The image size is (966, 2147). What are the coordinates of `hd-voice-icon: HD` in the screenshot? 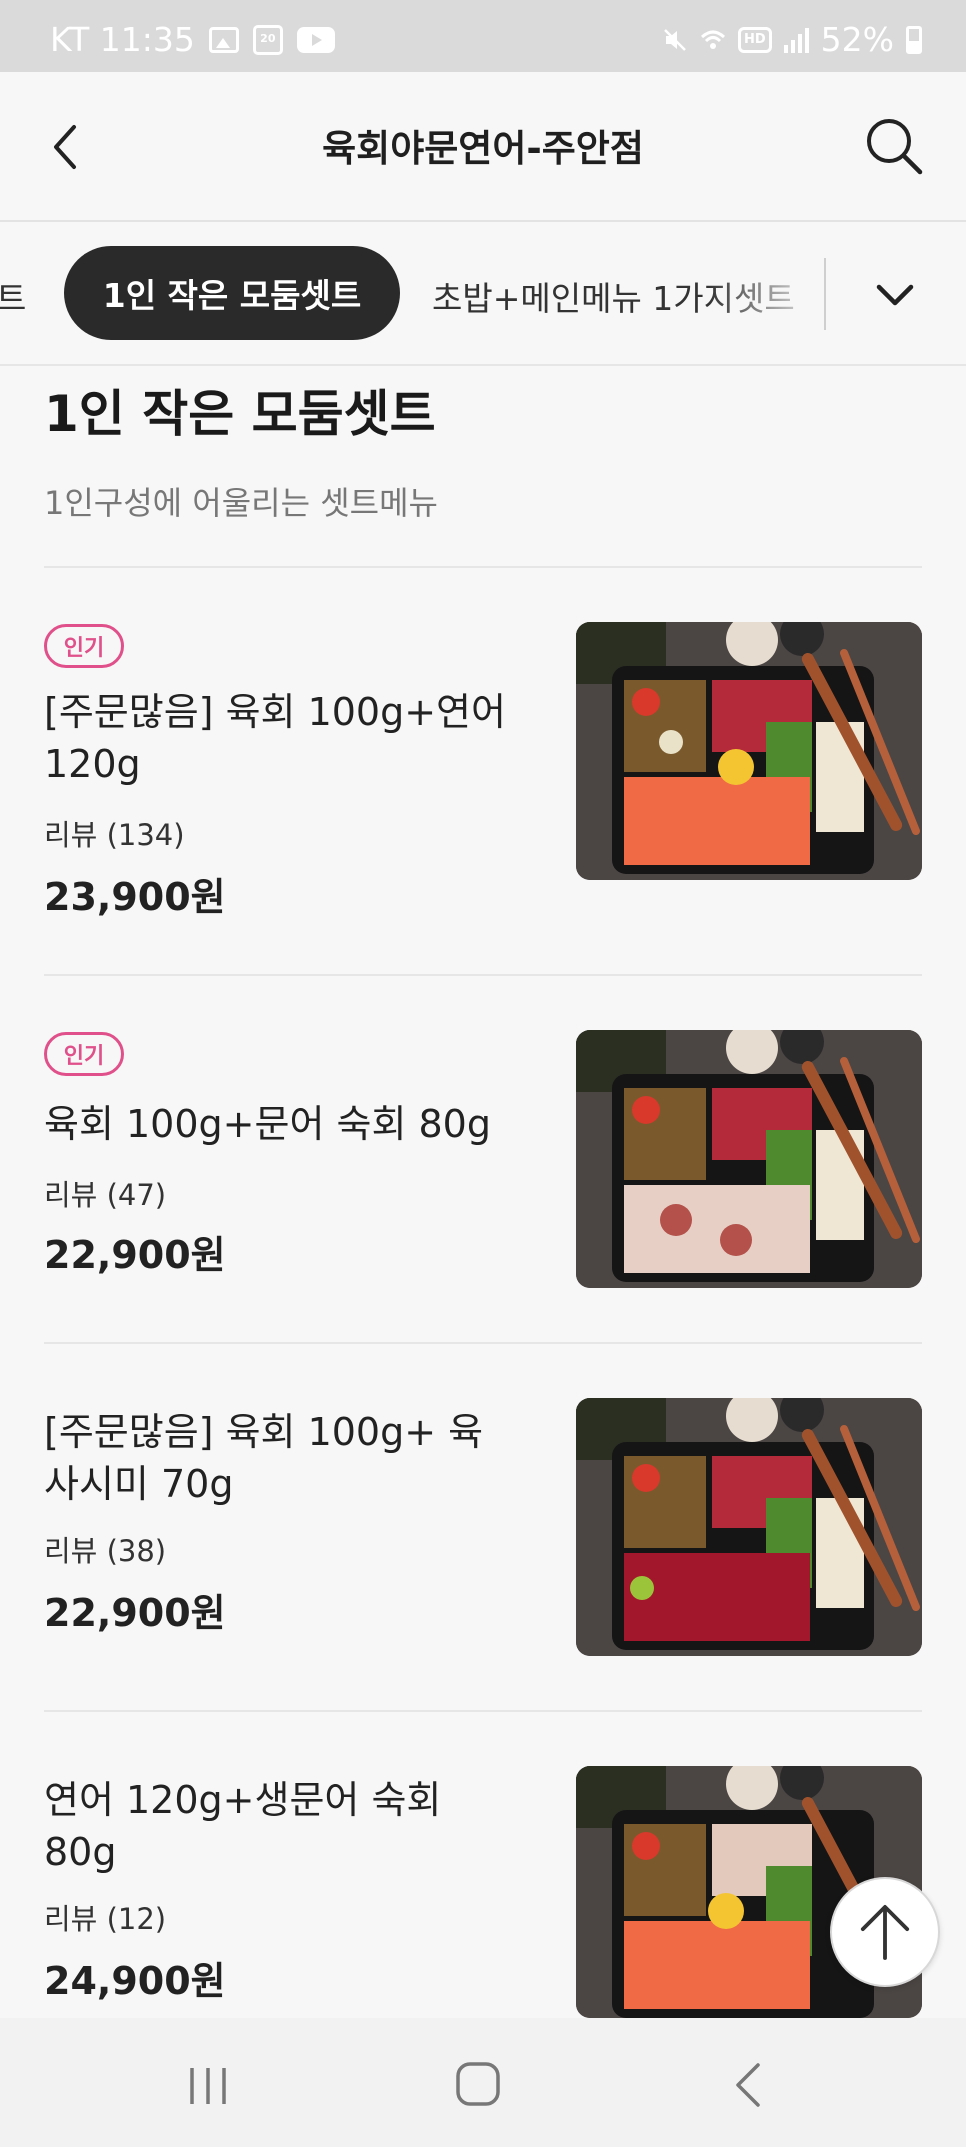 It's located at (754, 39).